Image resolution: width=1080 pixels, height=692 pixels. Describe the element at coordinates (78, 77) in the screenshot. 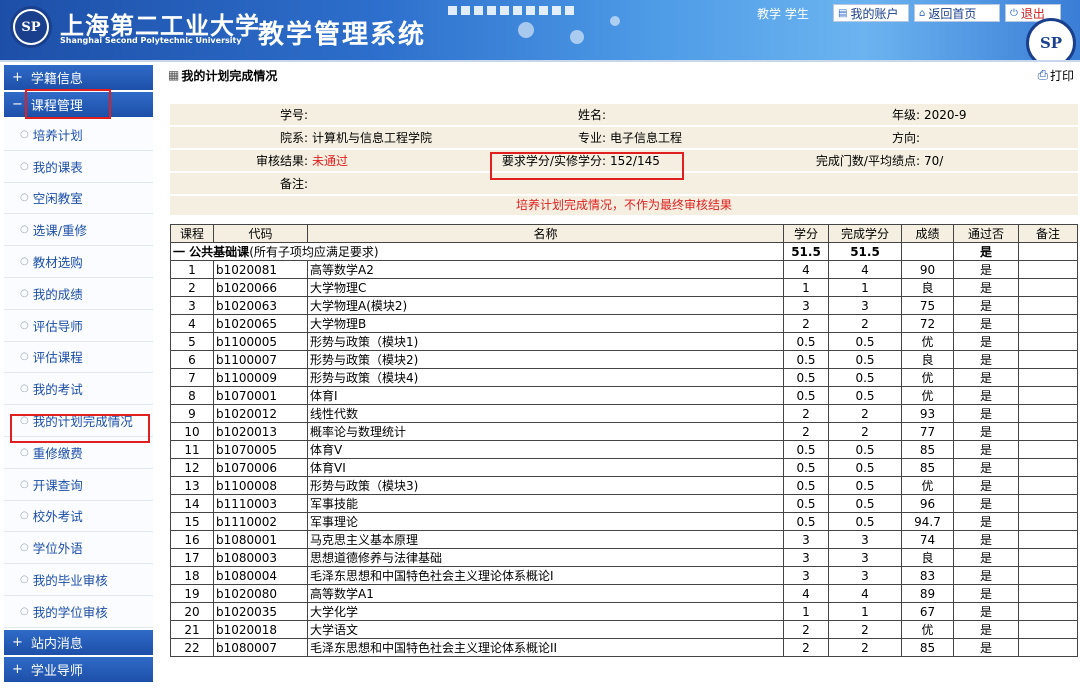

I see `sidebar-heading-student-status: + 学籍信息` at that location.